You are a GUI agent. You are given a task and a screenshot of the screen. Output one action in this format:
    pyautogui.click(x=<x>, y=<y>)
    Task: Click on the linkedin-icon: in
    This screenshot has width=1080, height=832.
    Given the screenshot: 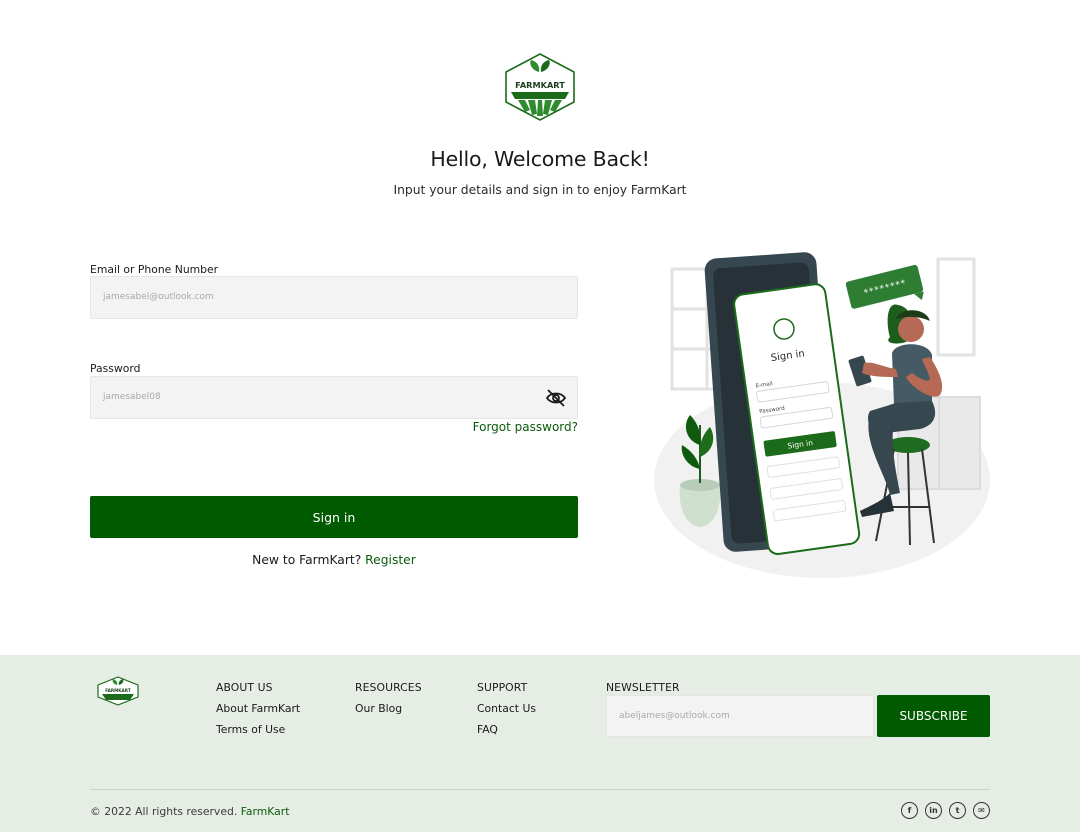 What is the action you would take?
    pyautogui.click(x=933, y=810)
    